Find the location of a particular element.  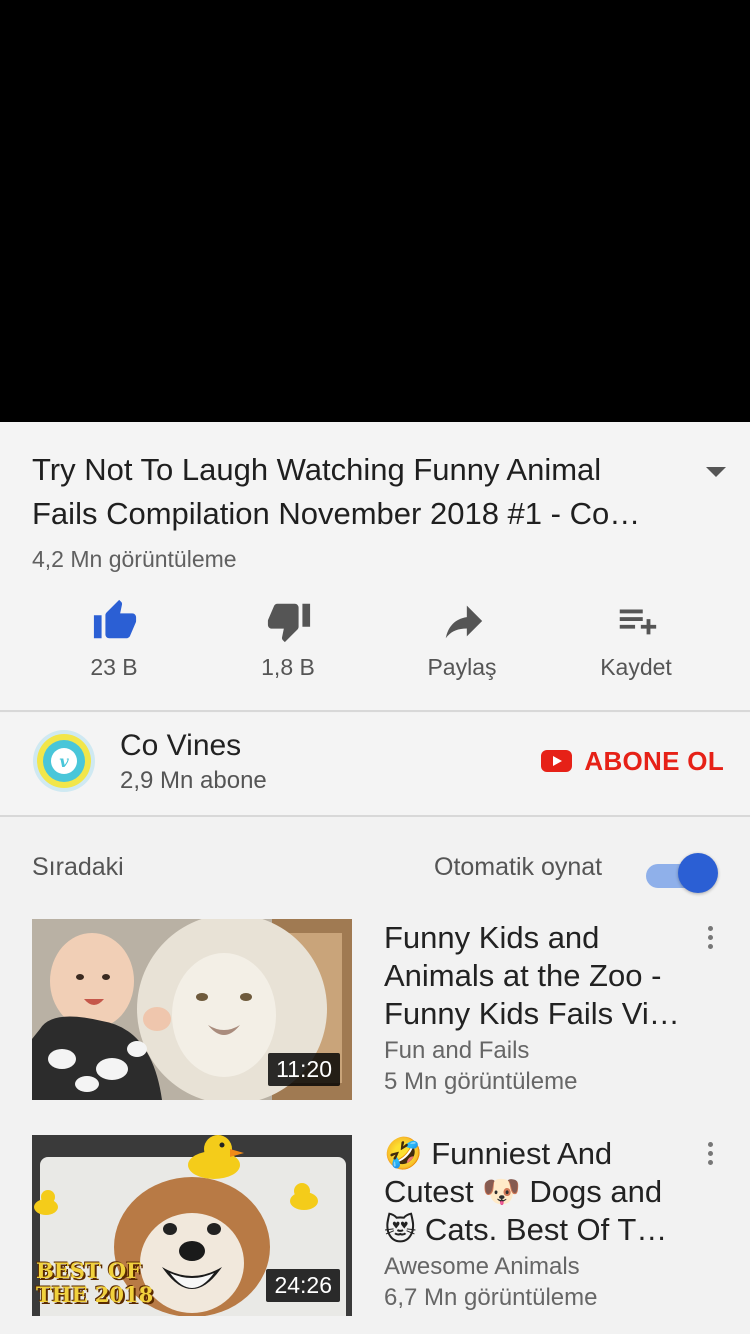

share-button: Paylaş is located at coordinates (462, 644).